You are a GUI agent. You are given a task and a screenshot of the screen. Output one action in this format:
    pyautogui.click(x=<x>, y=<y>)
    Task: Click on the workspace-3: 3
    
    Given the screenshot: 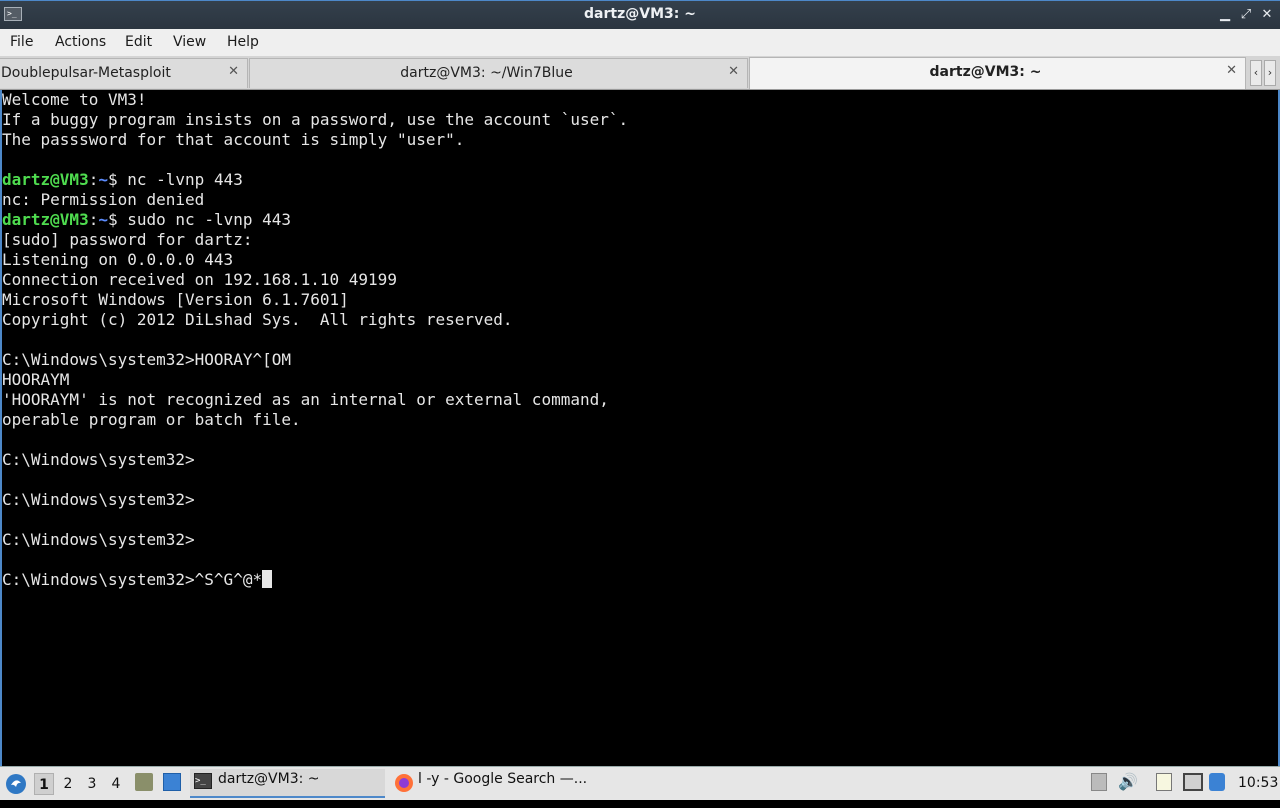 What is the action you would take?
    pyautogui.click(x=92, y=784)
    